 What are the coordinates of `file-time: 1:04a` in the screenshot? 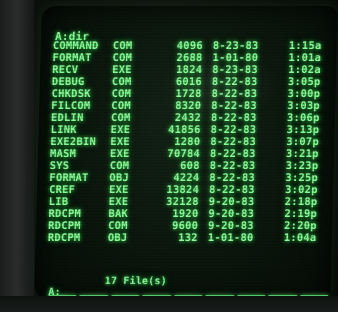 It's located at (300, 238).